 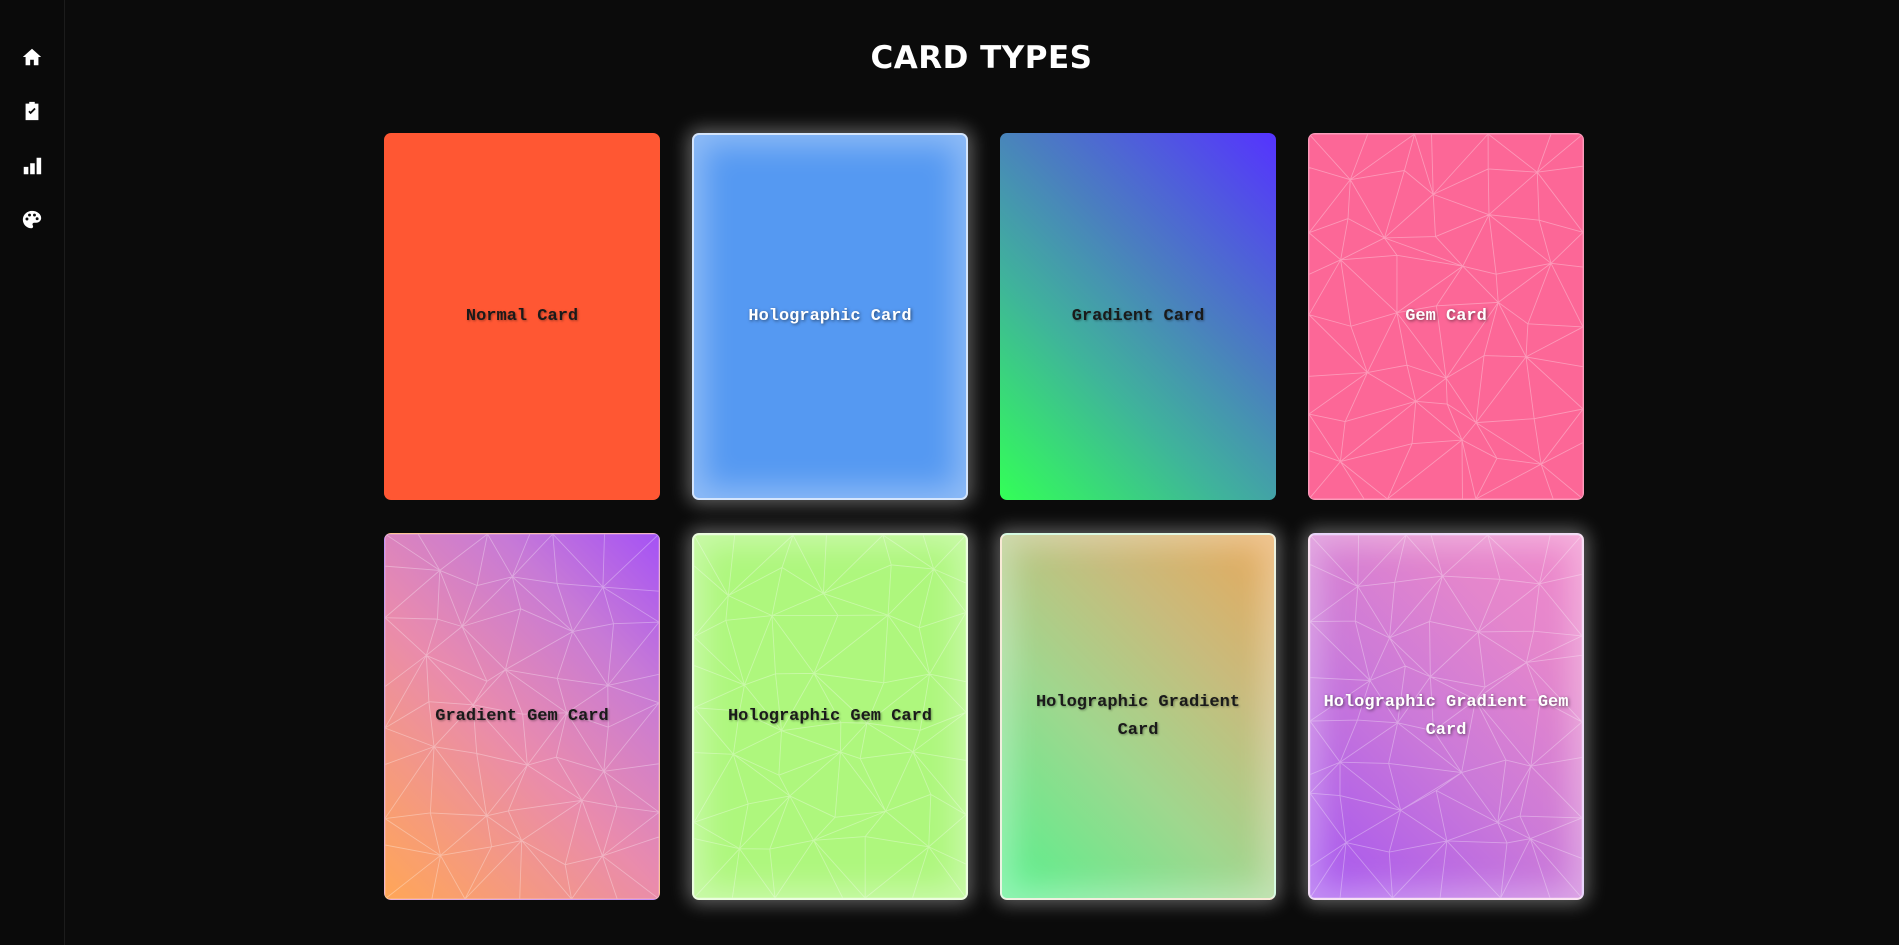 I want to click on card-label: Holographic Gem Card, so click(x=830, y=716).